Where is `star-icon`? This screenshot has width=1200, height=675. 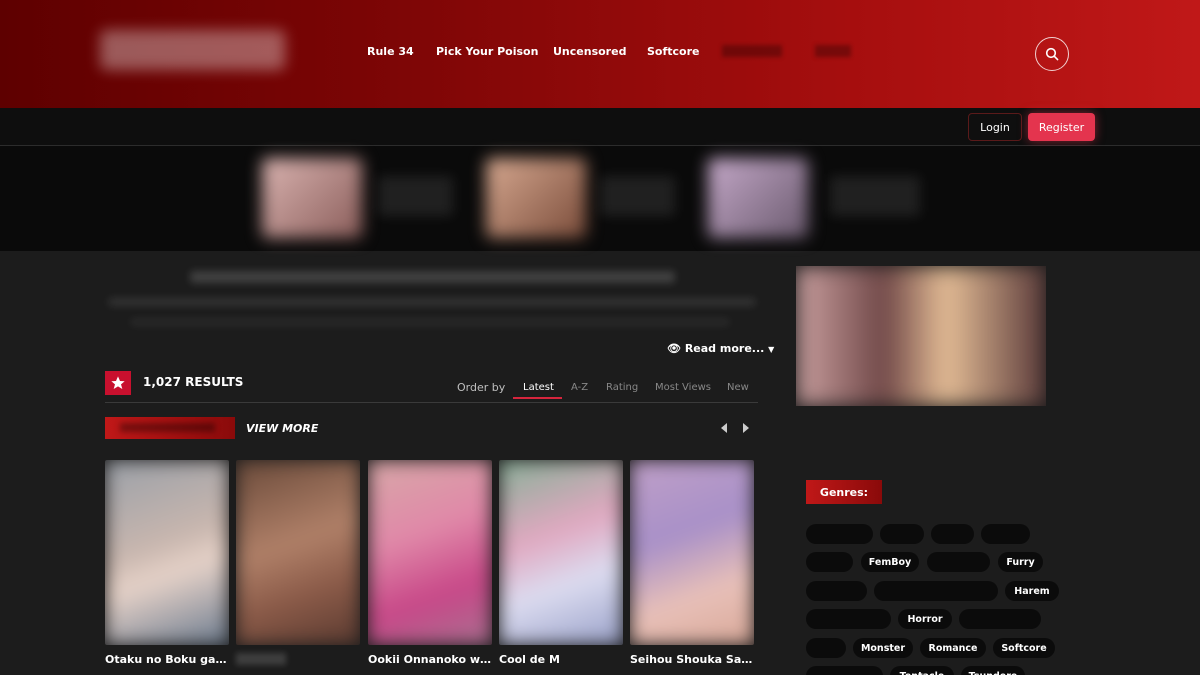 star-icon is located at coordinates (118, 382).